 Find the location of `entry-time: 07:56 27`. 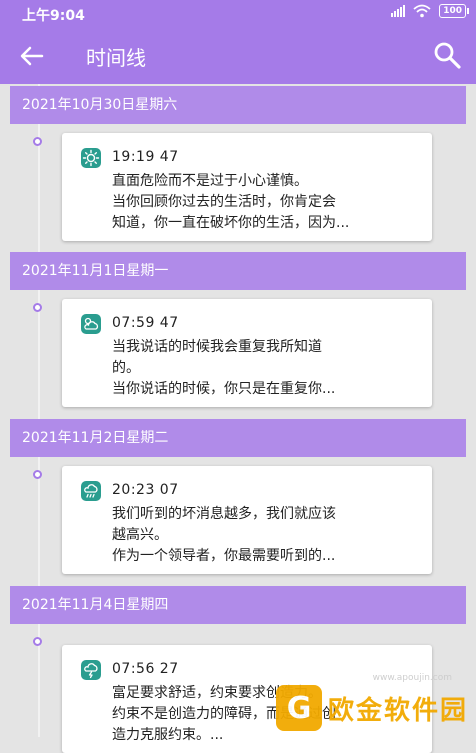

entry-time: 07:56 27 is located at coordinates (145, 669).